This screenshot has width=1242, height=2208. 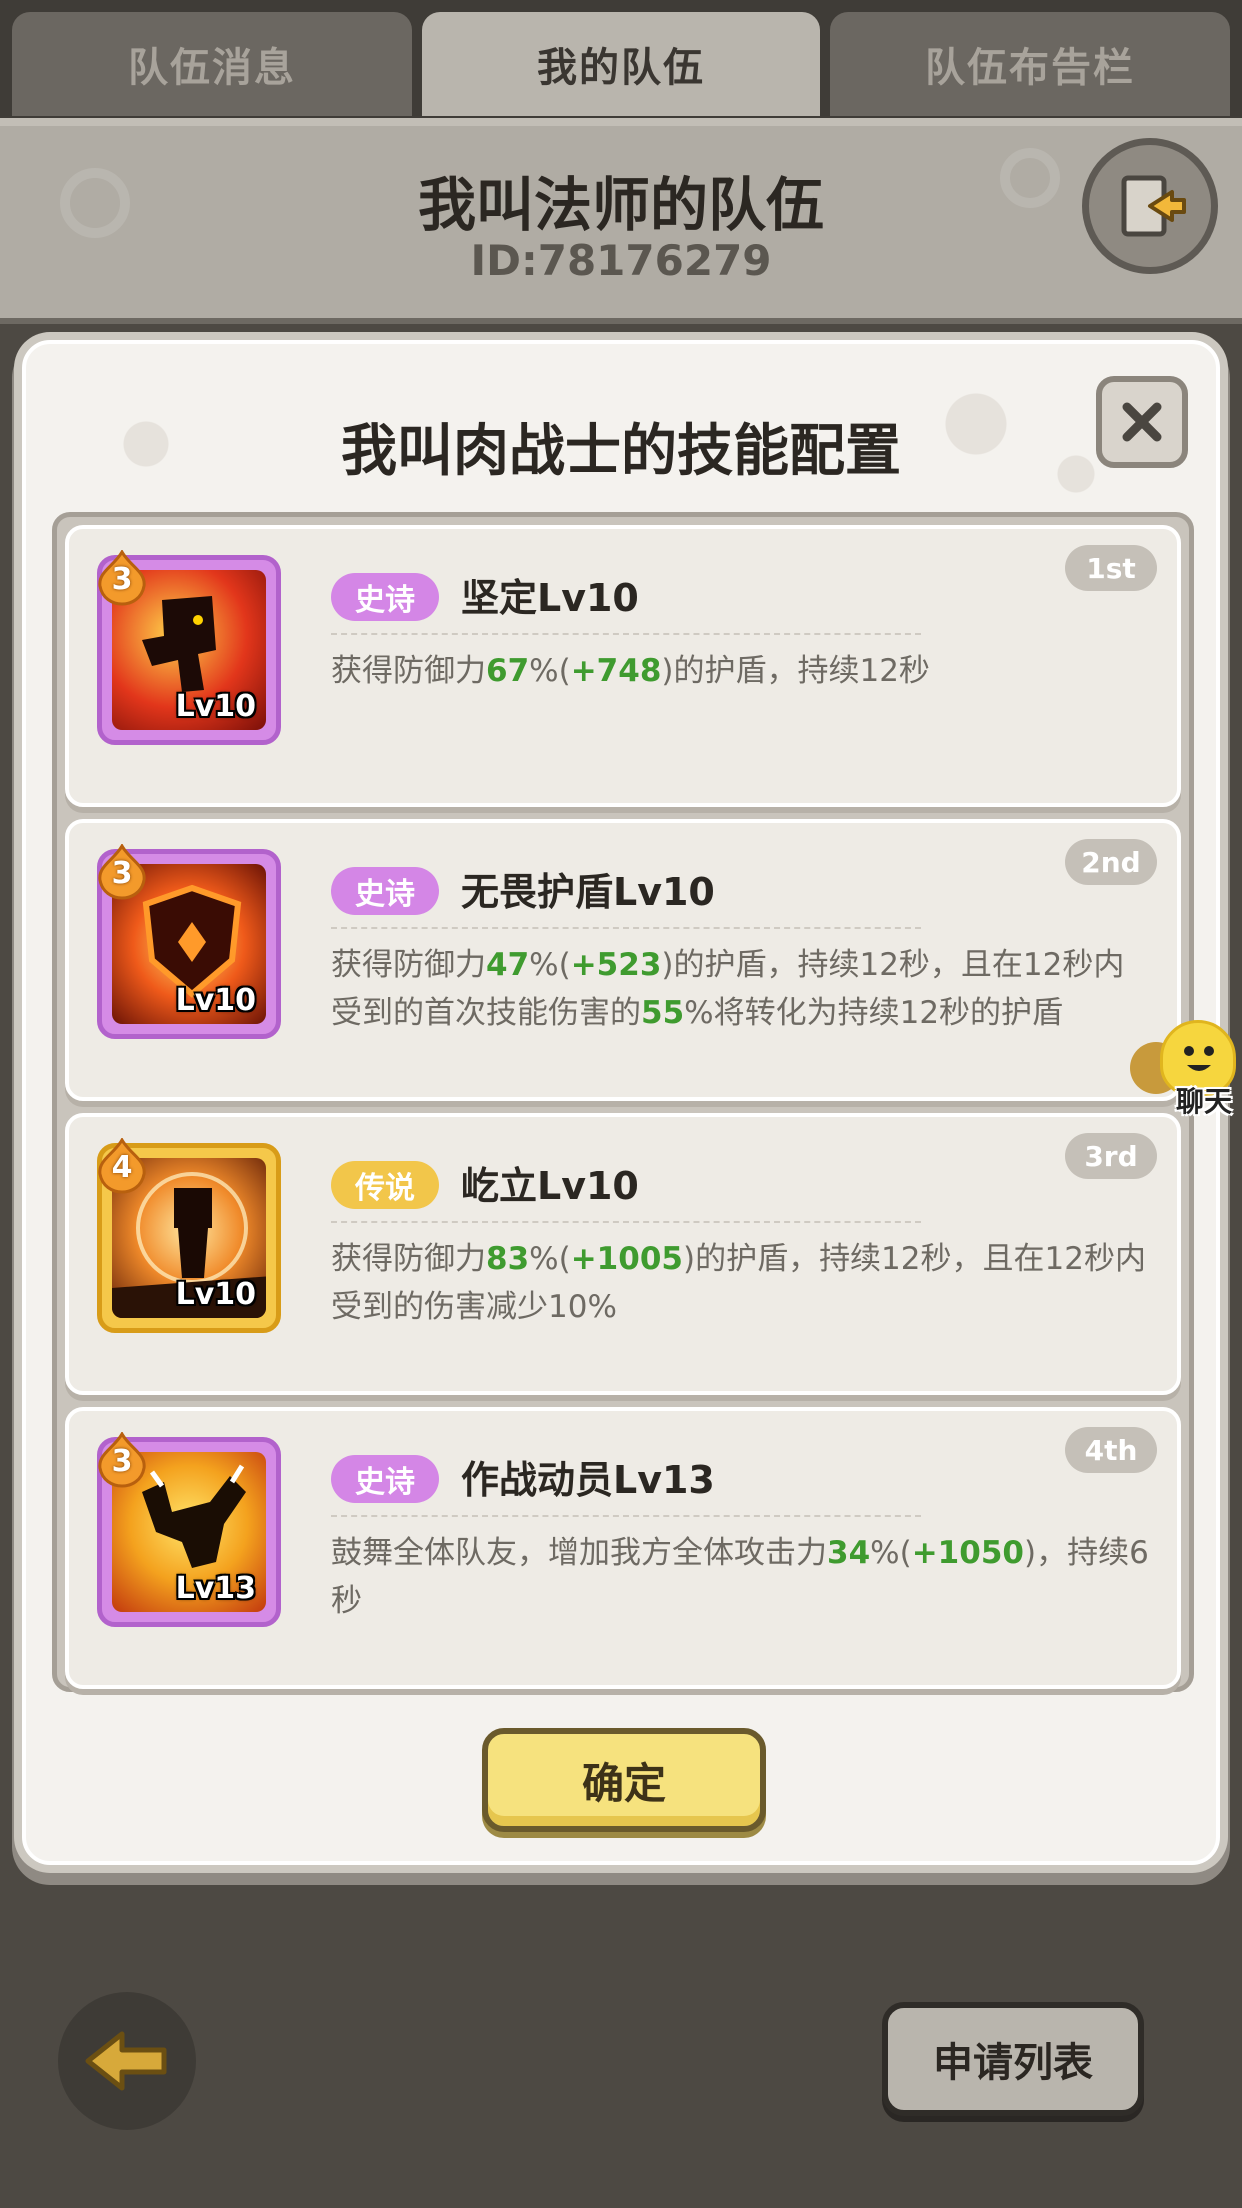 What do you see at coordinates (1111, 862) in the screenshot?
I see `rank-badge: 2nd` at bounding box center [1111, 862].